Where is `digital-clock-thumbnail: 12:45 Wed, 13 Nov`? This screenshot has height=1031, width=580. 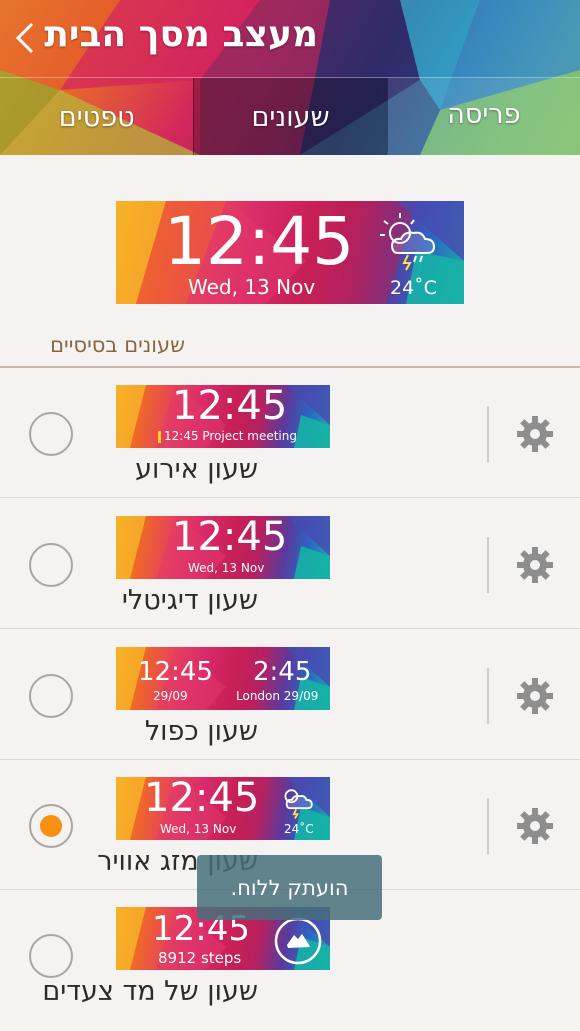 digital-clock-thumbnail: 12:45 Wed, 13 Nov is located at coordinates (223, 547).